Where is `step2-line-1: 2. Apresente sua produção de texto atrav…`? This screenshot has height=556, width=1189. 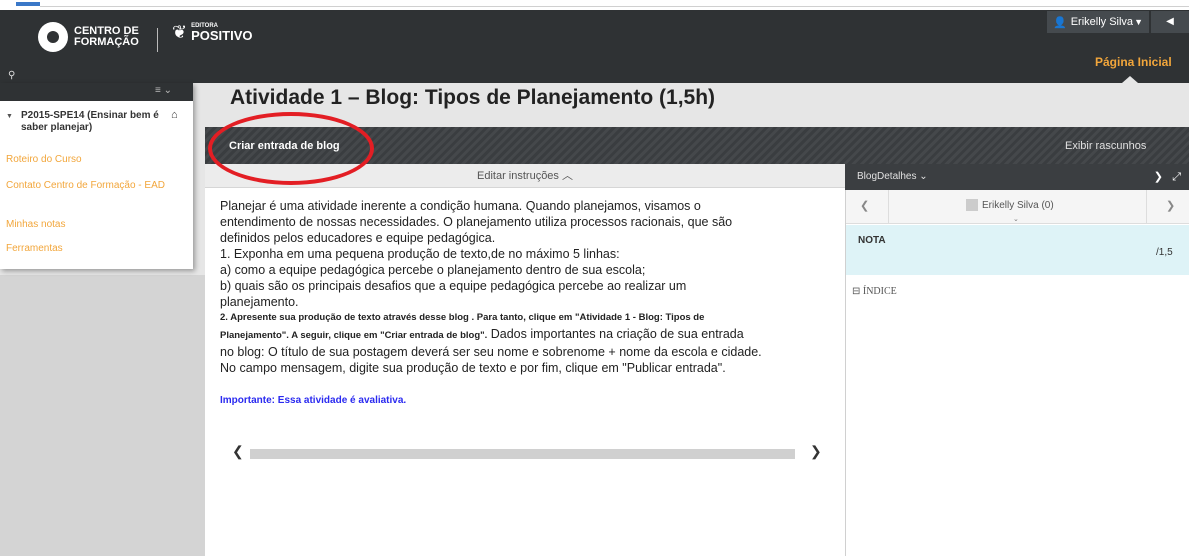 step2-line-1: 2. Apresente sua produção de texto atrav… is located at coordinates (462, 317).